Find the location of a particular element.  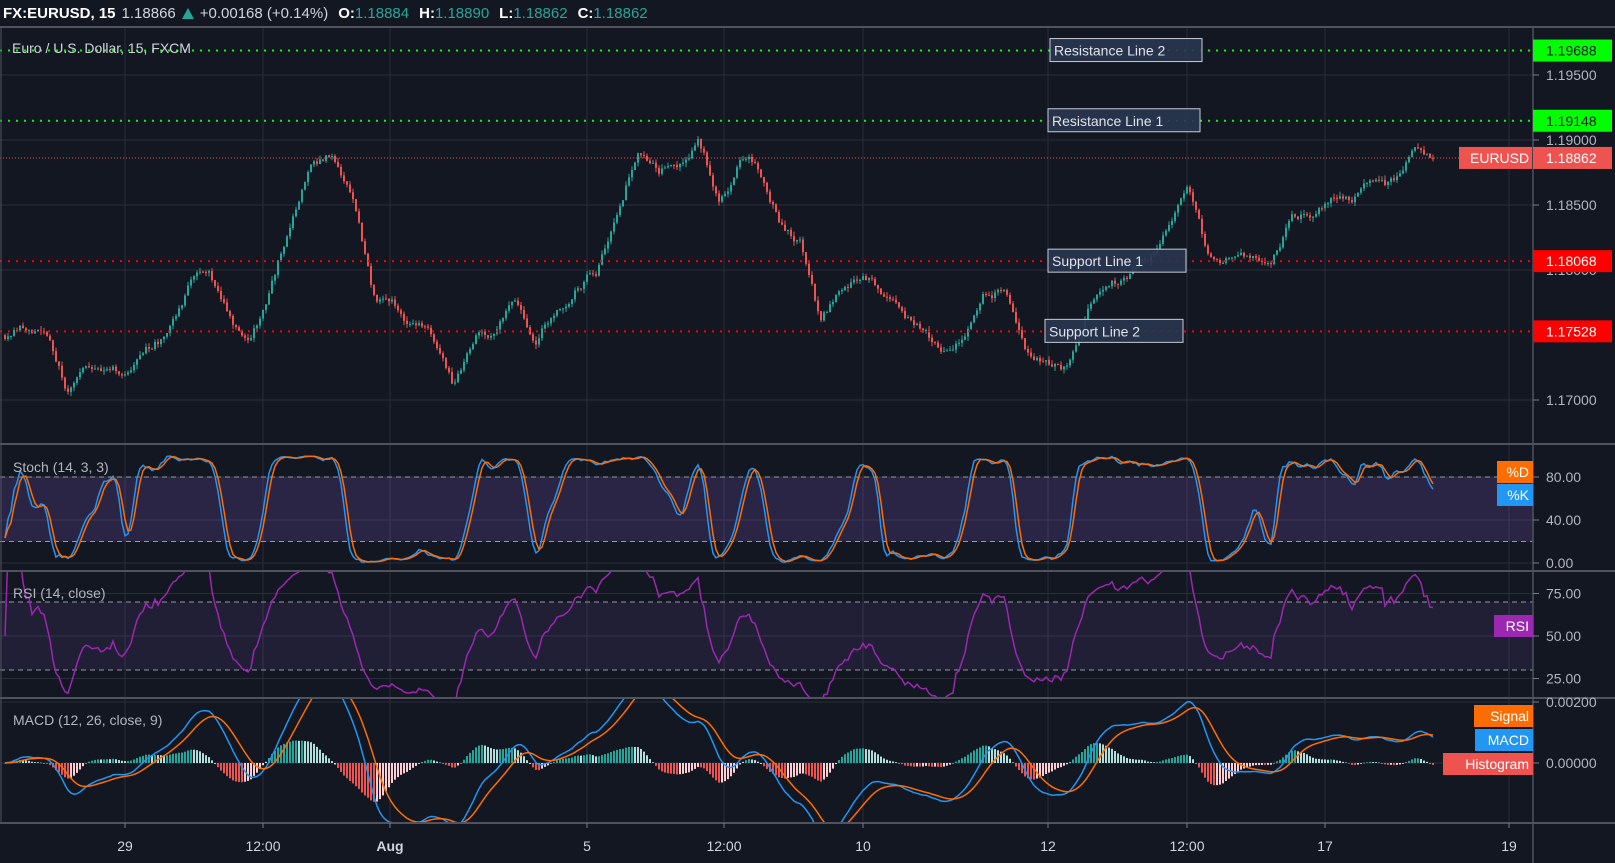

open-value: 1.18884 is located at coordinates (382, 13).